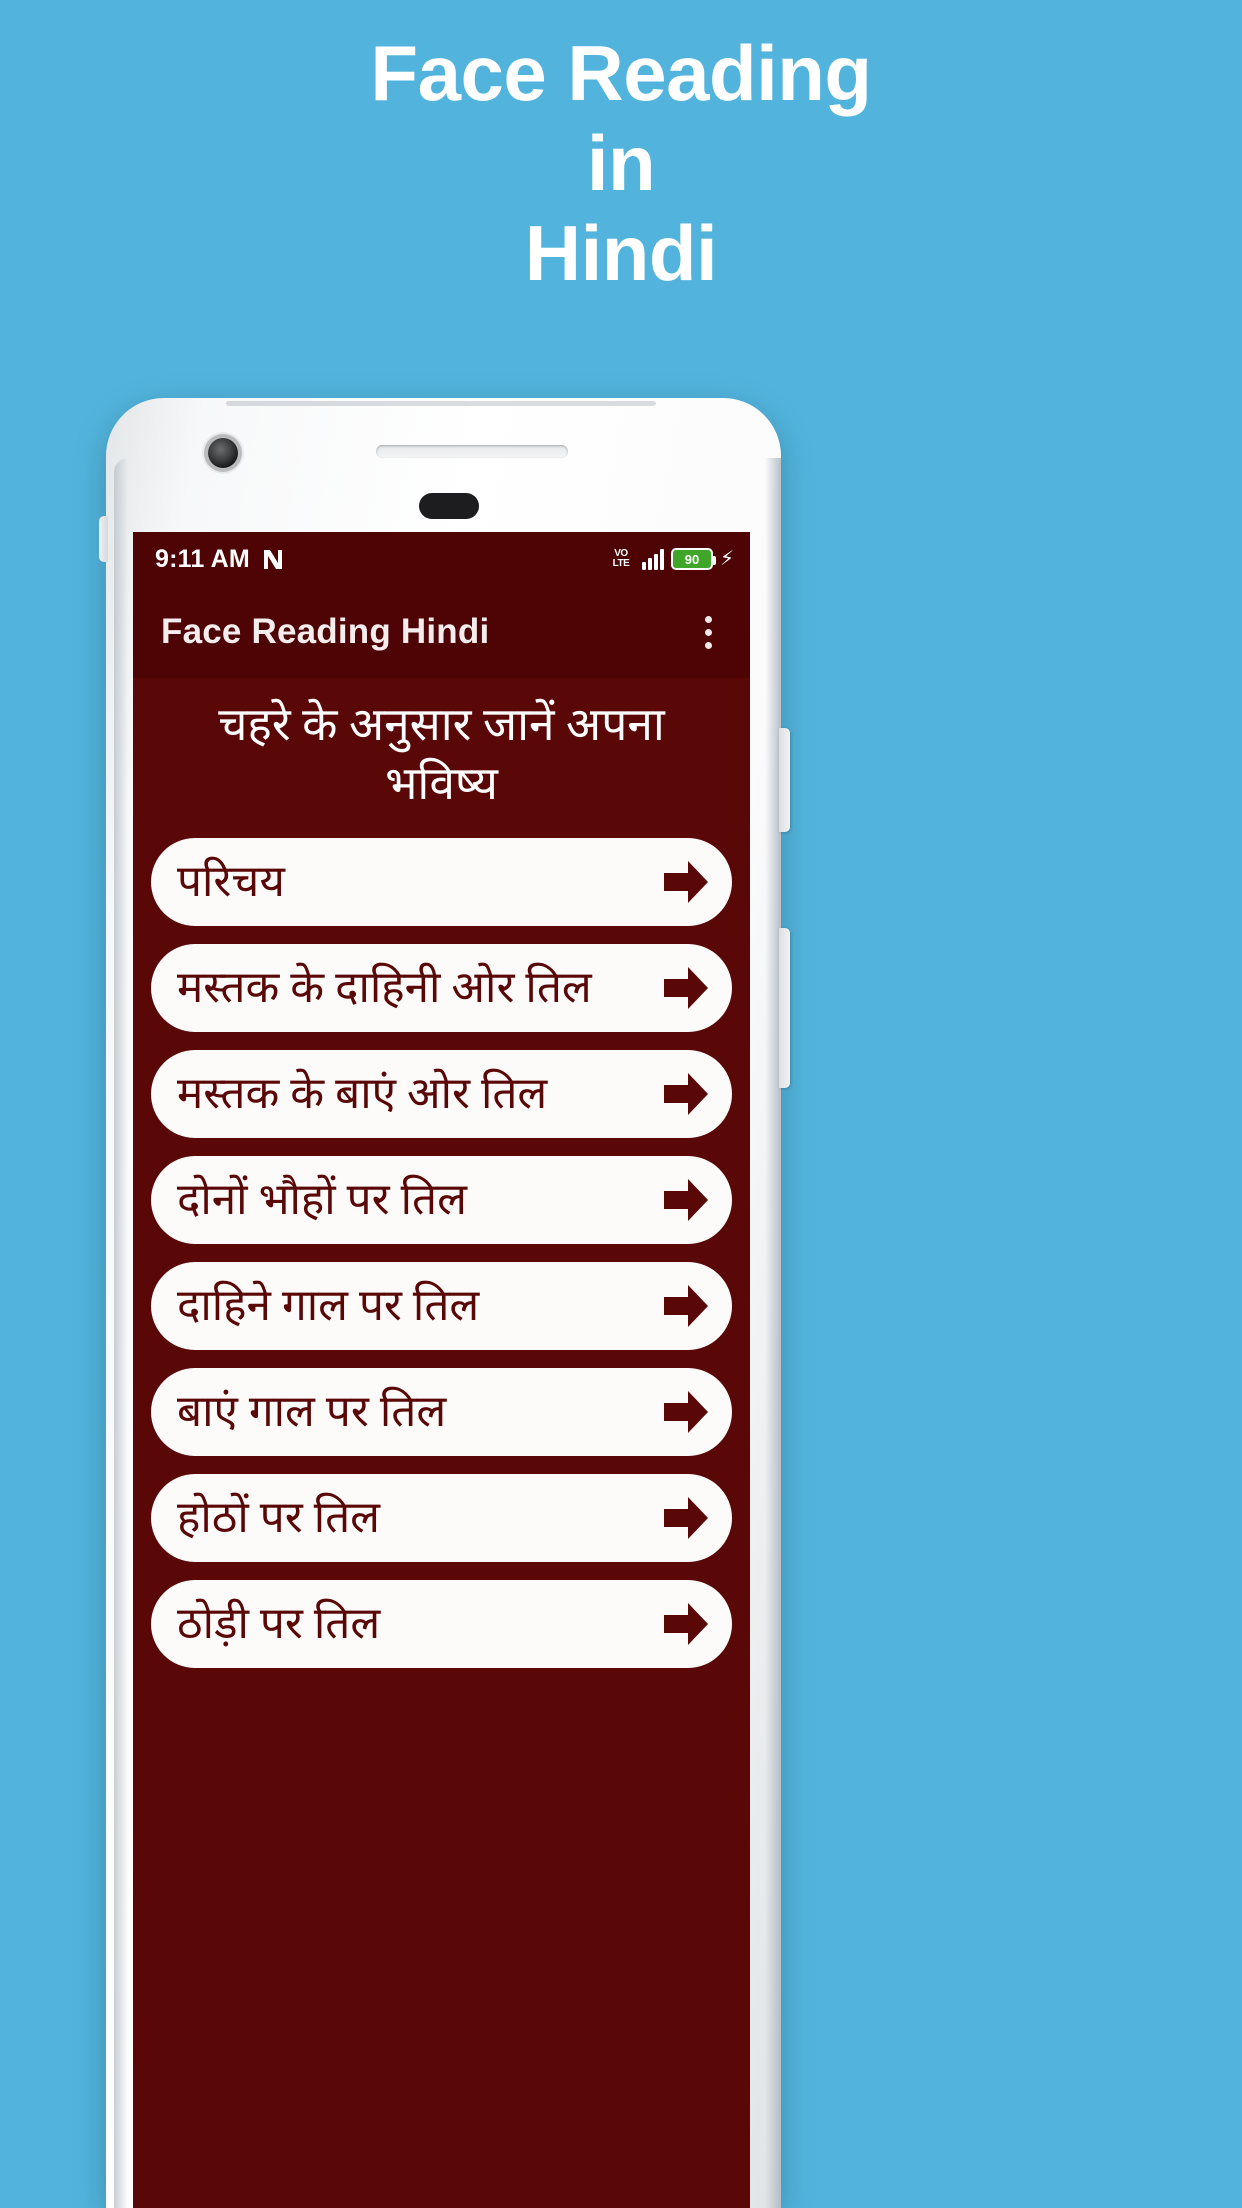 Image resolution: width=1242 pixels, height=2208 pixels. Describe the element at coordinates (441, 1517) in the screenshot. I see `list-item: होठों पर तिल` at that location.